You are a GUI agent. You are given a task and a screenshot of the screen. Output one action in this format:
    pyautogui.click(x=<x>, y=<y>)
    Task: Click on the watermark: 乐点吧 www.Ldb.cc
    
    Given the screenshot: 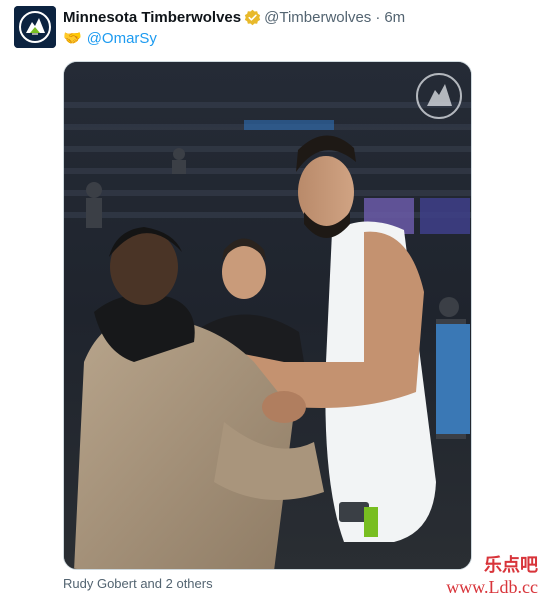 What is the action you would take?
    pyautogui.click(x=492, y=574)
    